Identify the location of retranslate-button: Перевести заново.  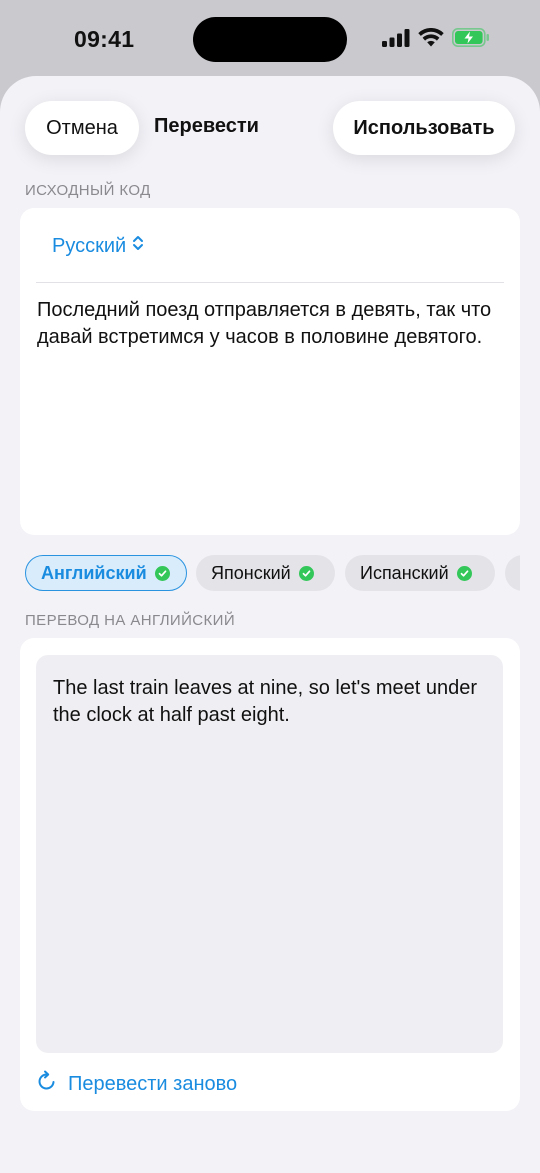
(136, 1084).